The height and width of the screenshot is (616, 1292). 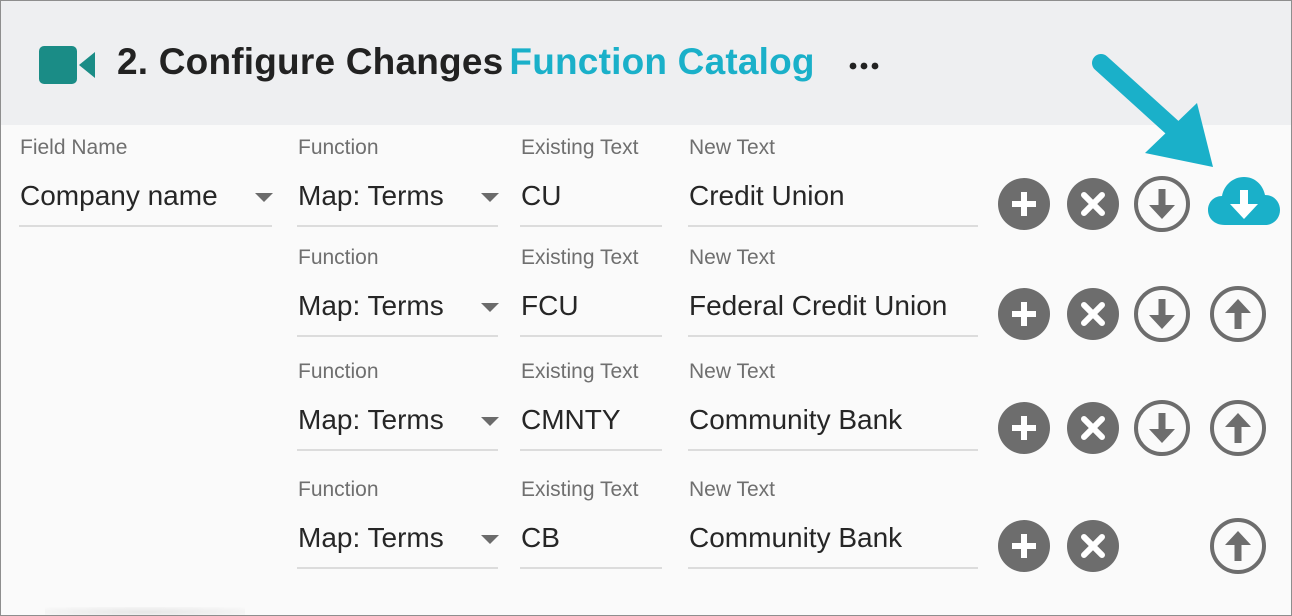 What do you see at coordinates (67, 65) in the screenshot?
I see `video-camera-icon` at bounding box center [67, 65].